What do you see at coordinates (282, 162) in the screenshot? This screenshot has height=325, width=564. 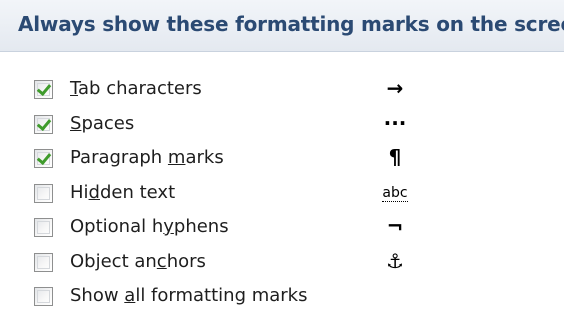 I see `option-paragraph-marks: Paragraph marks ¶` at bounding box center [282, 162].